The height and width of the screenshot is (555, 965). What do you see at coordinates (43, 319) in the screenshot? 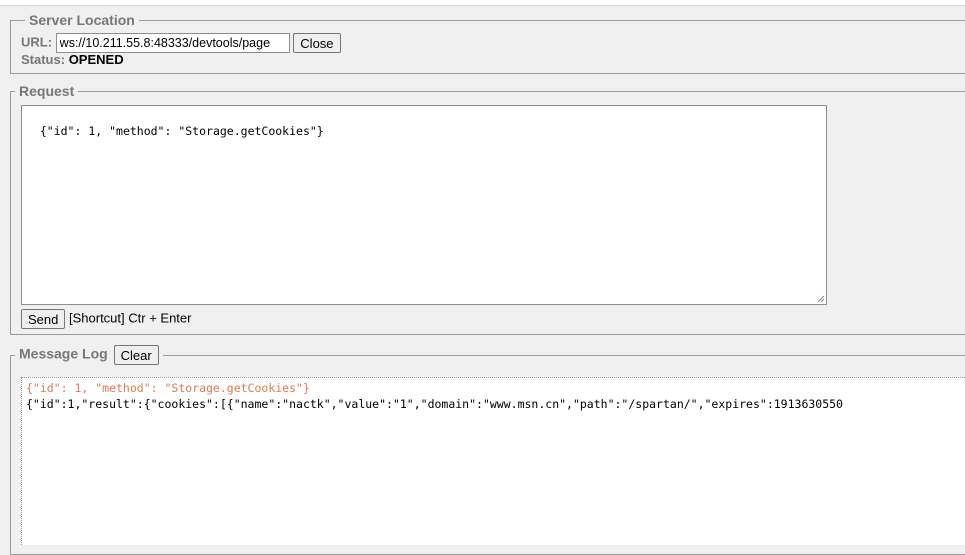
I see `send-button: Send` at bounding box center [43, 319].